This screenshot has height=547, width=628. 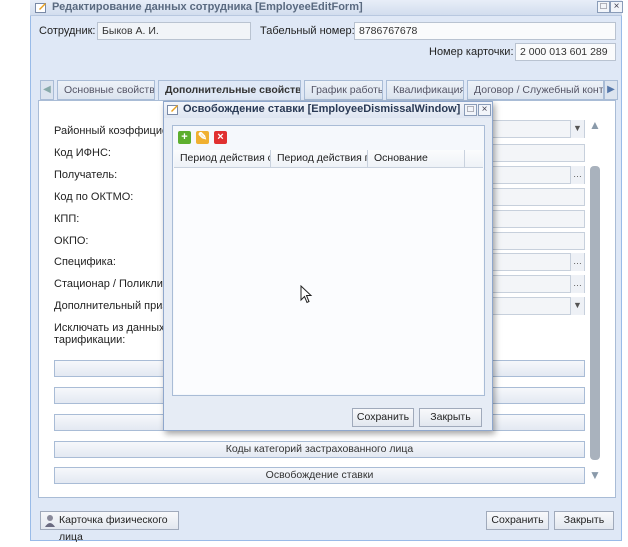 I want to click on ifns-code-label: Код ИФНС:, so click(x=82, y=153).